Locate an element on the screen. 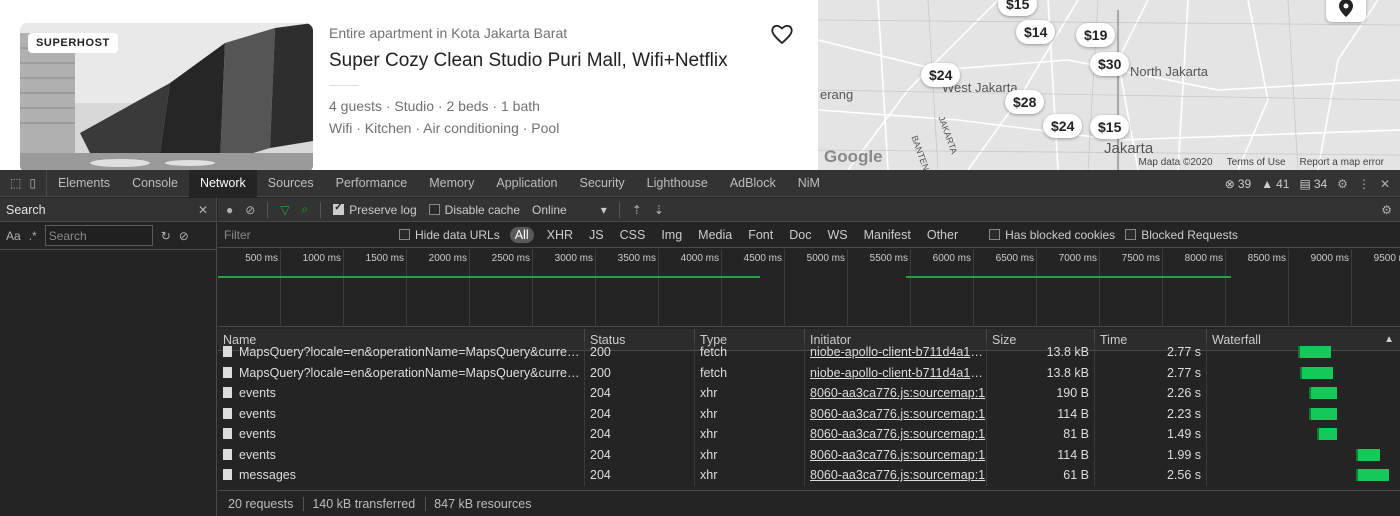 Image resolution: width=1400 pixels, height=516 pixels. match-case-toggle: Aa is located at coordinates (13, 236).